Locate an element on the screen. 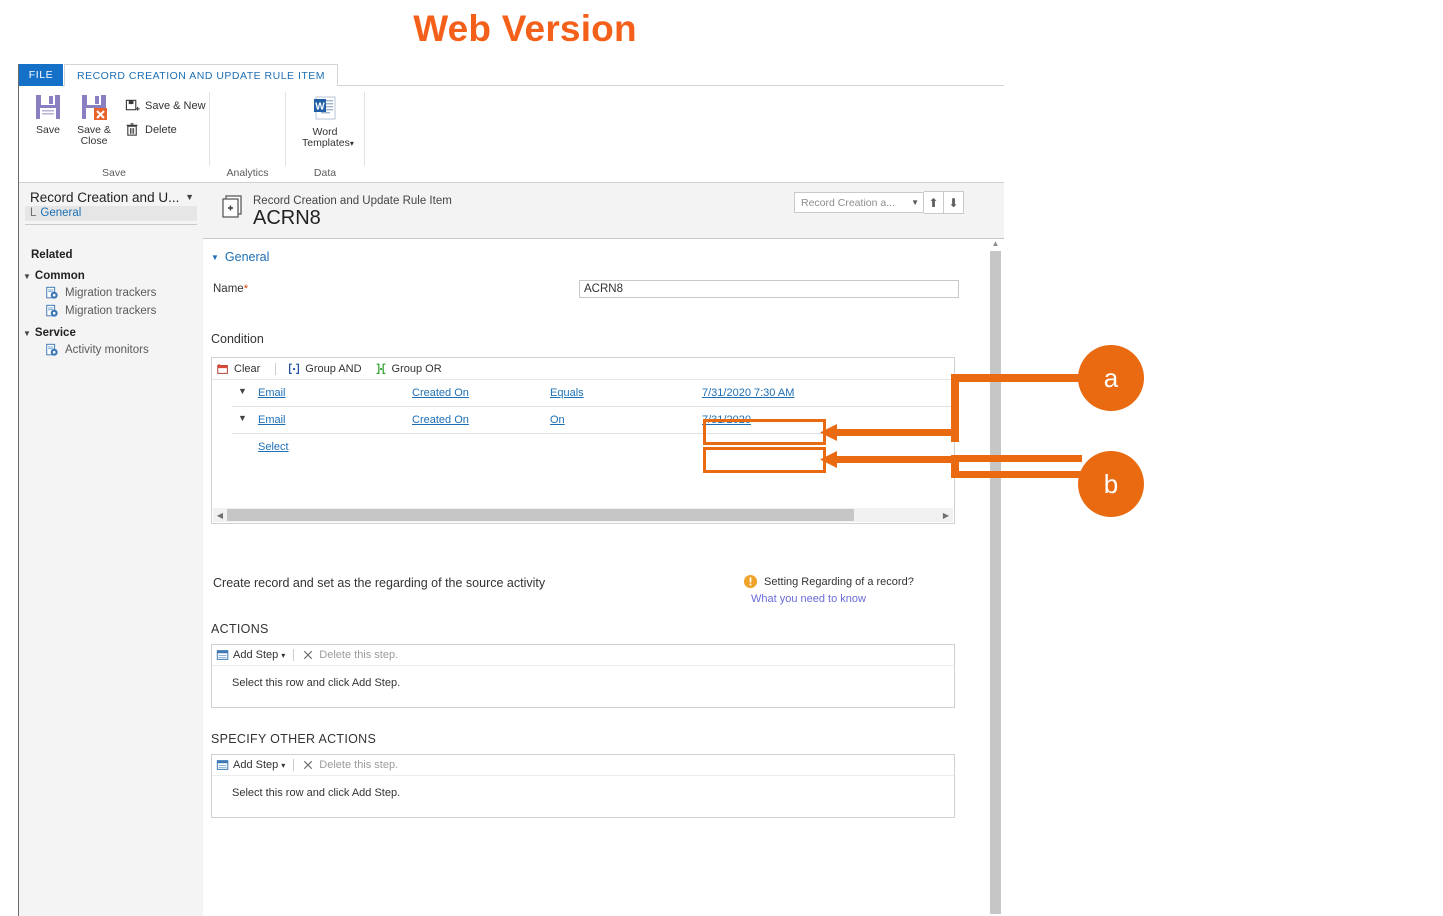 This screenshot has height=916, width=1443. regarding-warning: Setting Regarding of a record? is located at coordinates (828, 581).